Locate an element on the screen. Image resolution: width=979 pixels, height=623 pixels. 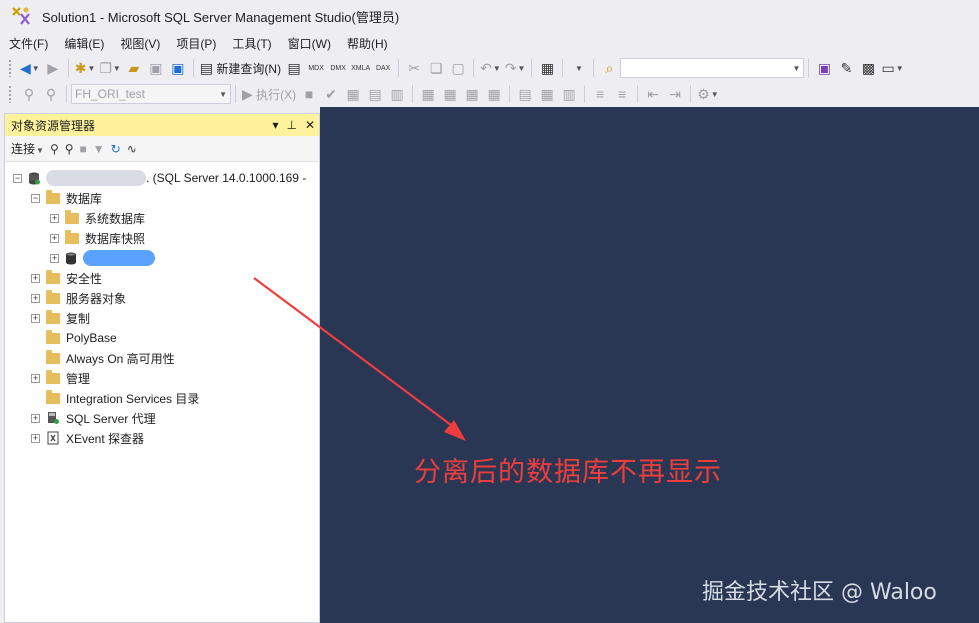
dax-query-button: DAX is located at coordinates (383, 68).